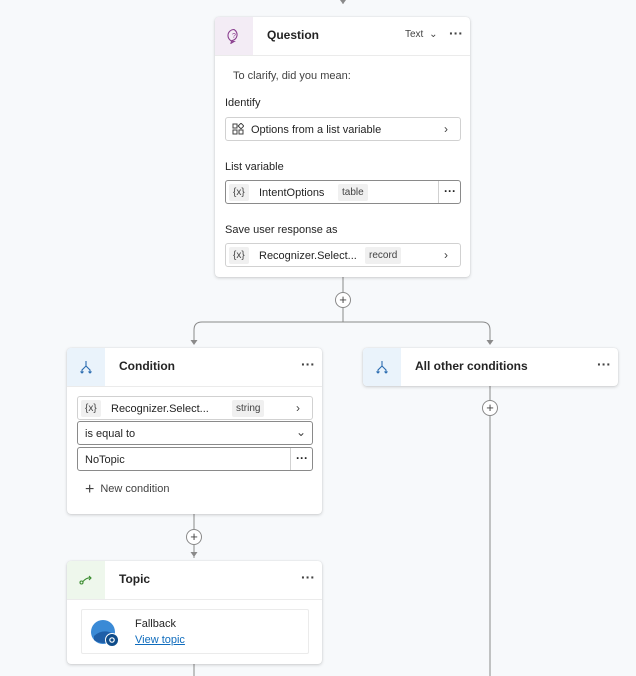 This screenshot has width=636, height=676. I want to click on other-conditions-header: All other conditions ···, so click(490, 367).